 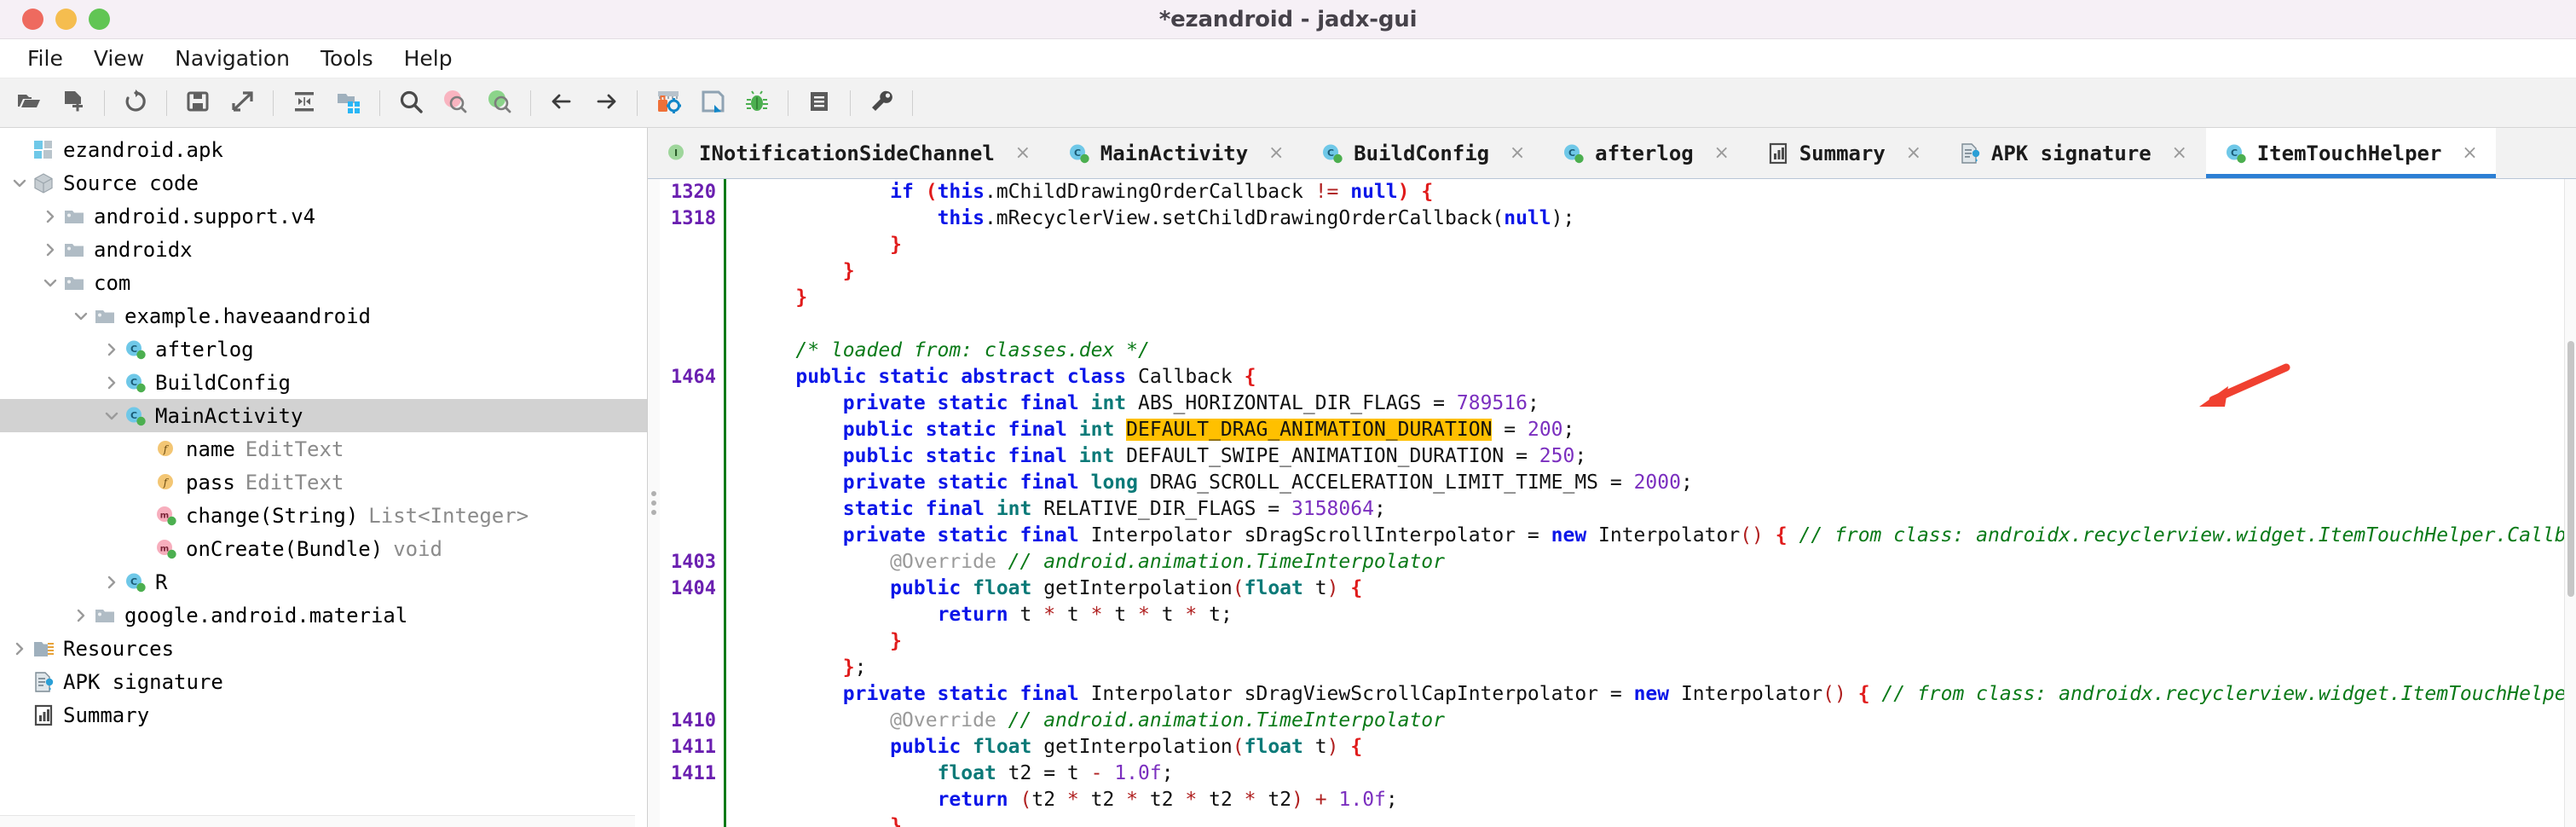 I want to click on add-files-button, so click(x=73, y=103).